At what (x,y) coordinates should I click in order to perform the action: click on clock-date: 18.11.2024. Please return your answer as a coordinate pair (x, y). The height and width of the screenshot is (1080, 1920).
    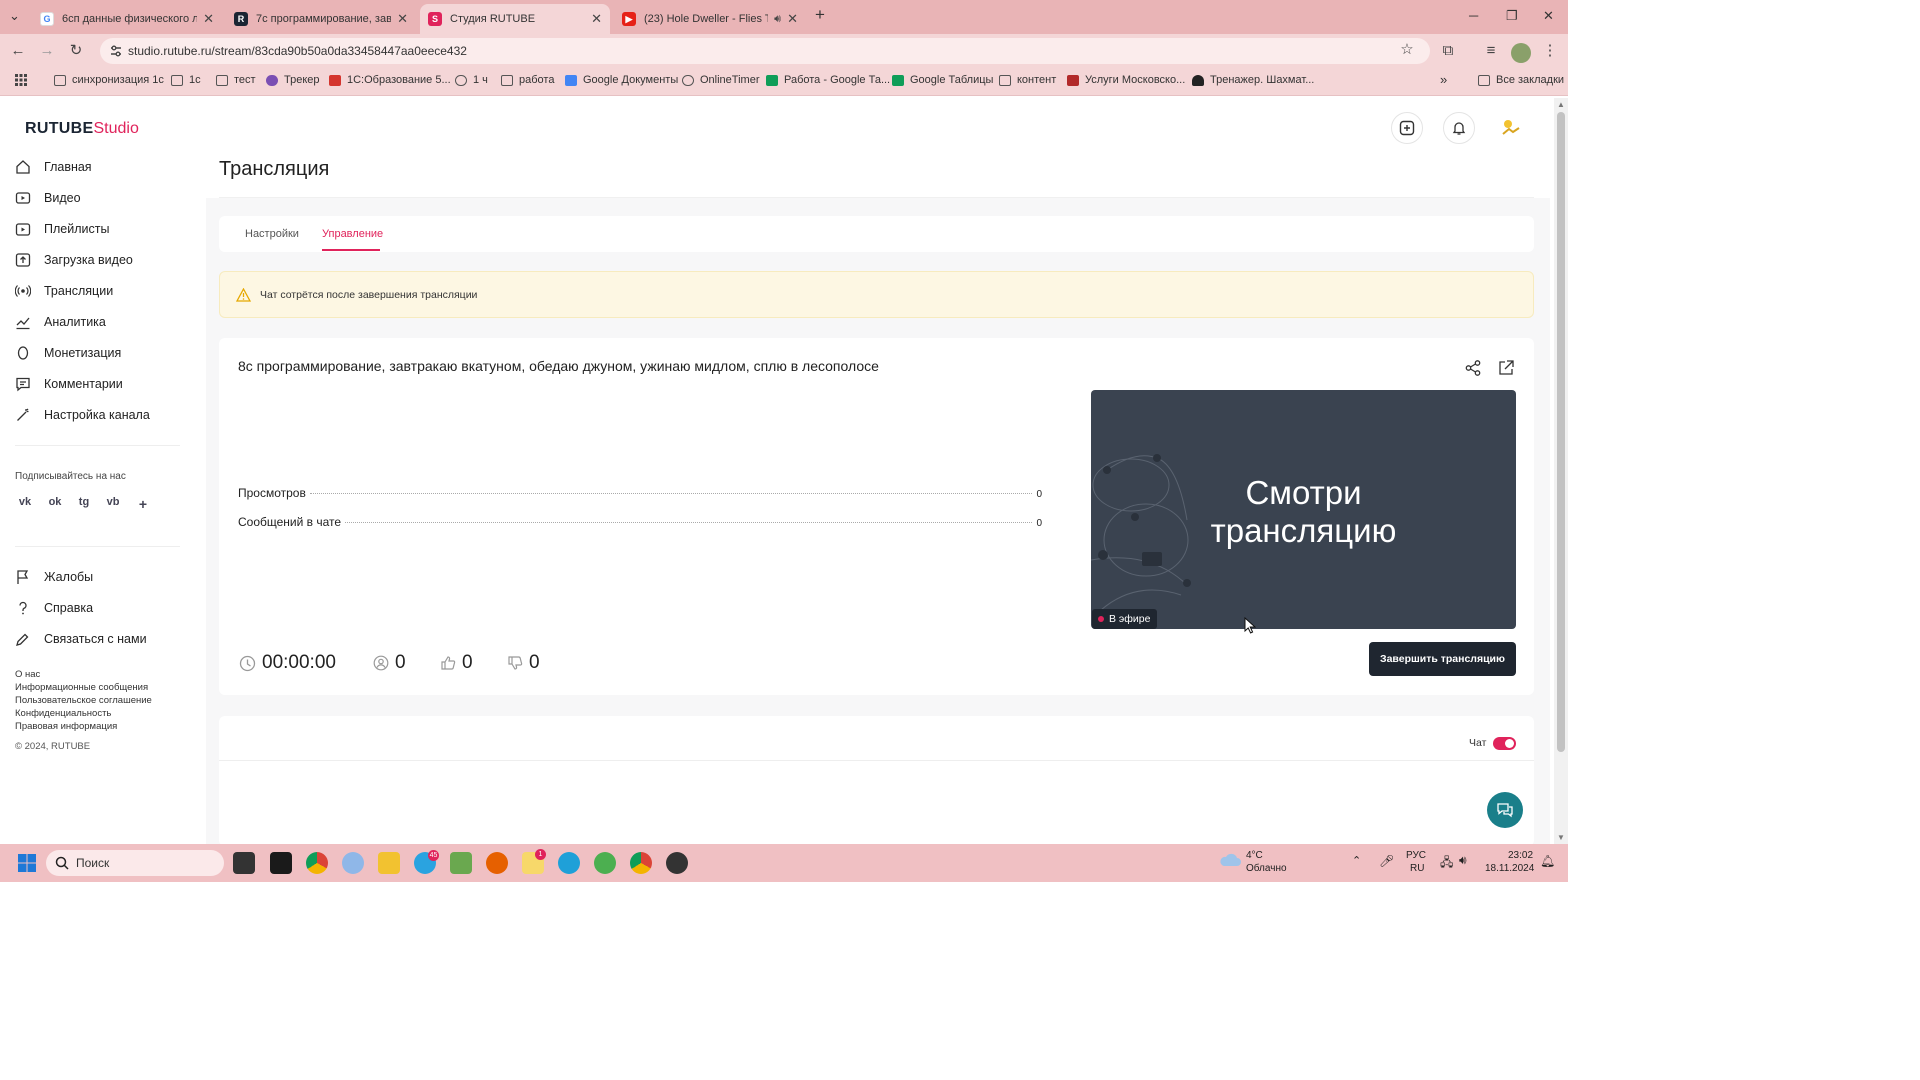
    Looking at the image, I should click on (1509, 868).